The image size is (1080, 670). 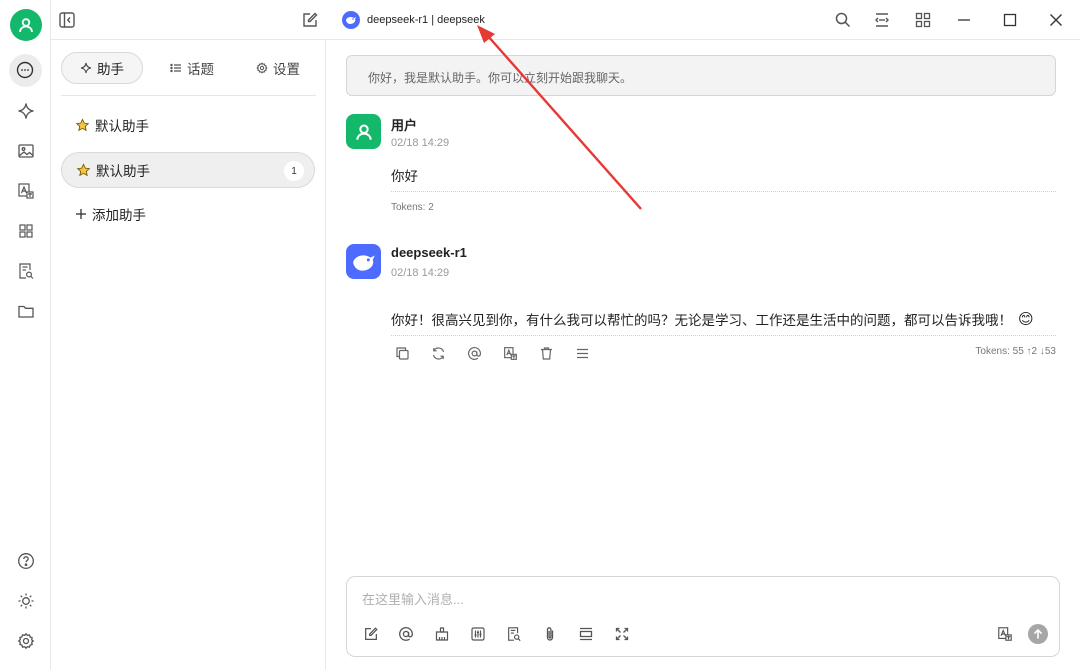 I want to click on new-topic-icon, so click(x=371, y=634).